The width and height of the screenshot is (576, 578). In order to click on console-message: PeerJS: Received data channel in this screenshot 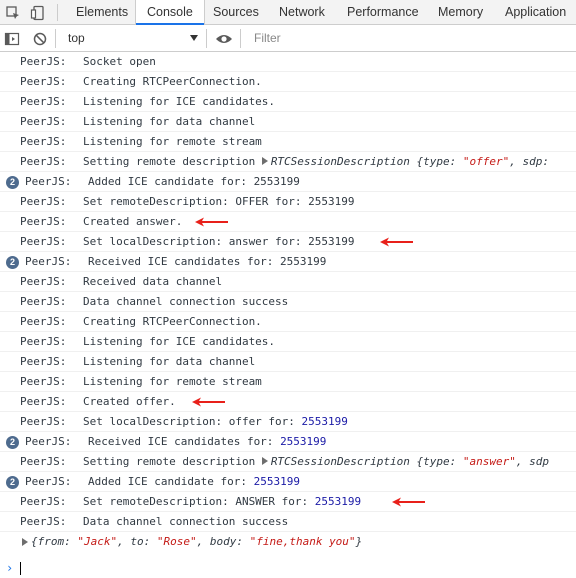, I will do `click(288, 282)`.